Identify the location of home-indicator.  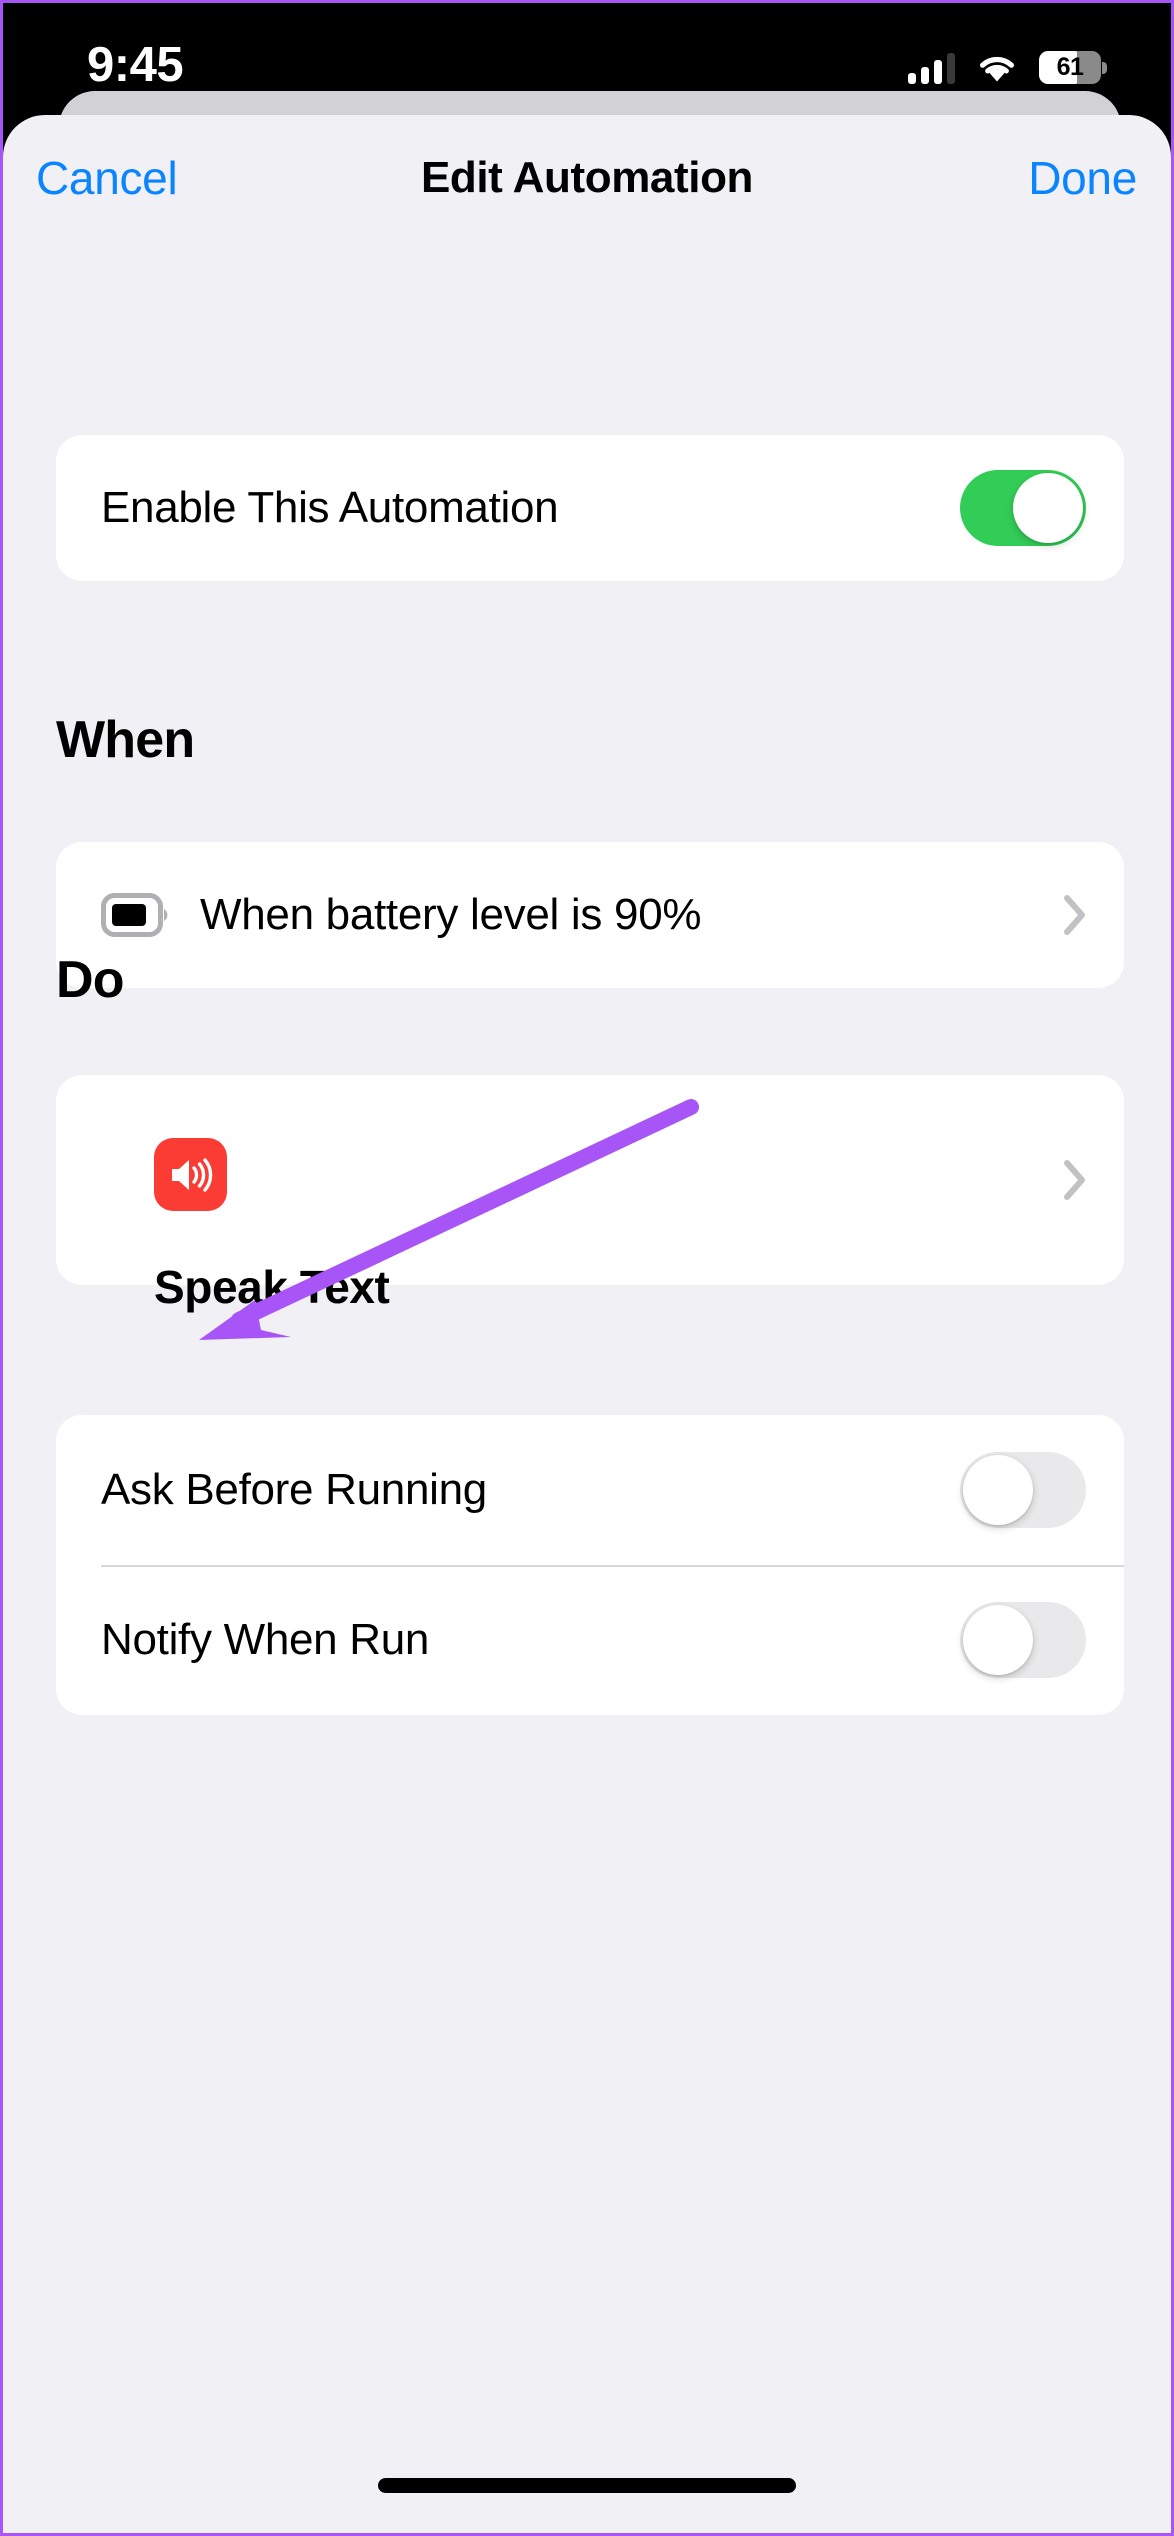
(587, 2485).